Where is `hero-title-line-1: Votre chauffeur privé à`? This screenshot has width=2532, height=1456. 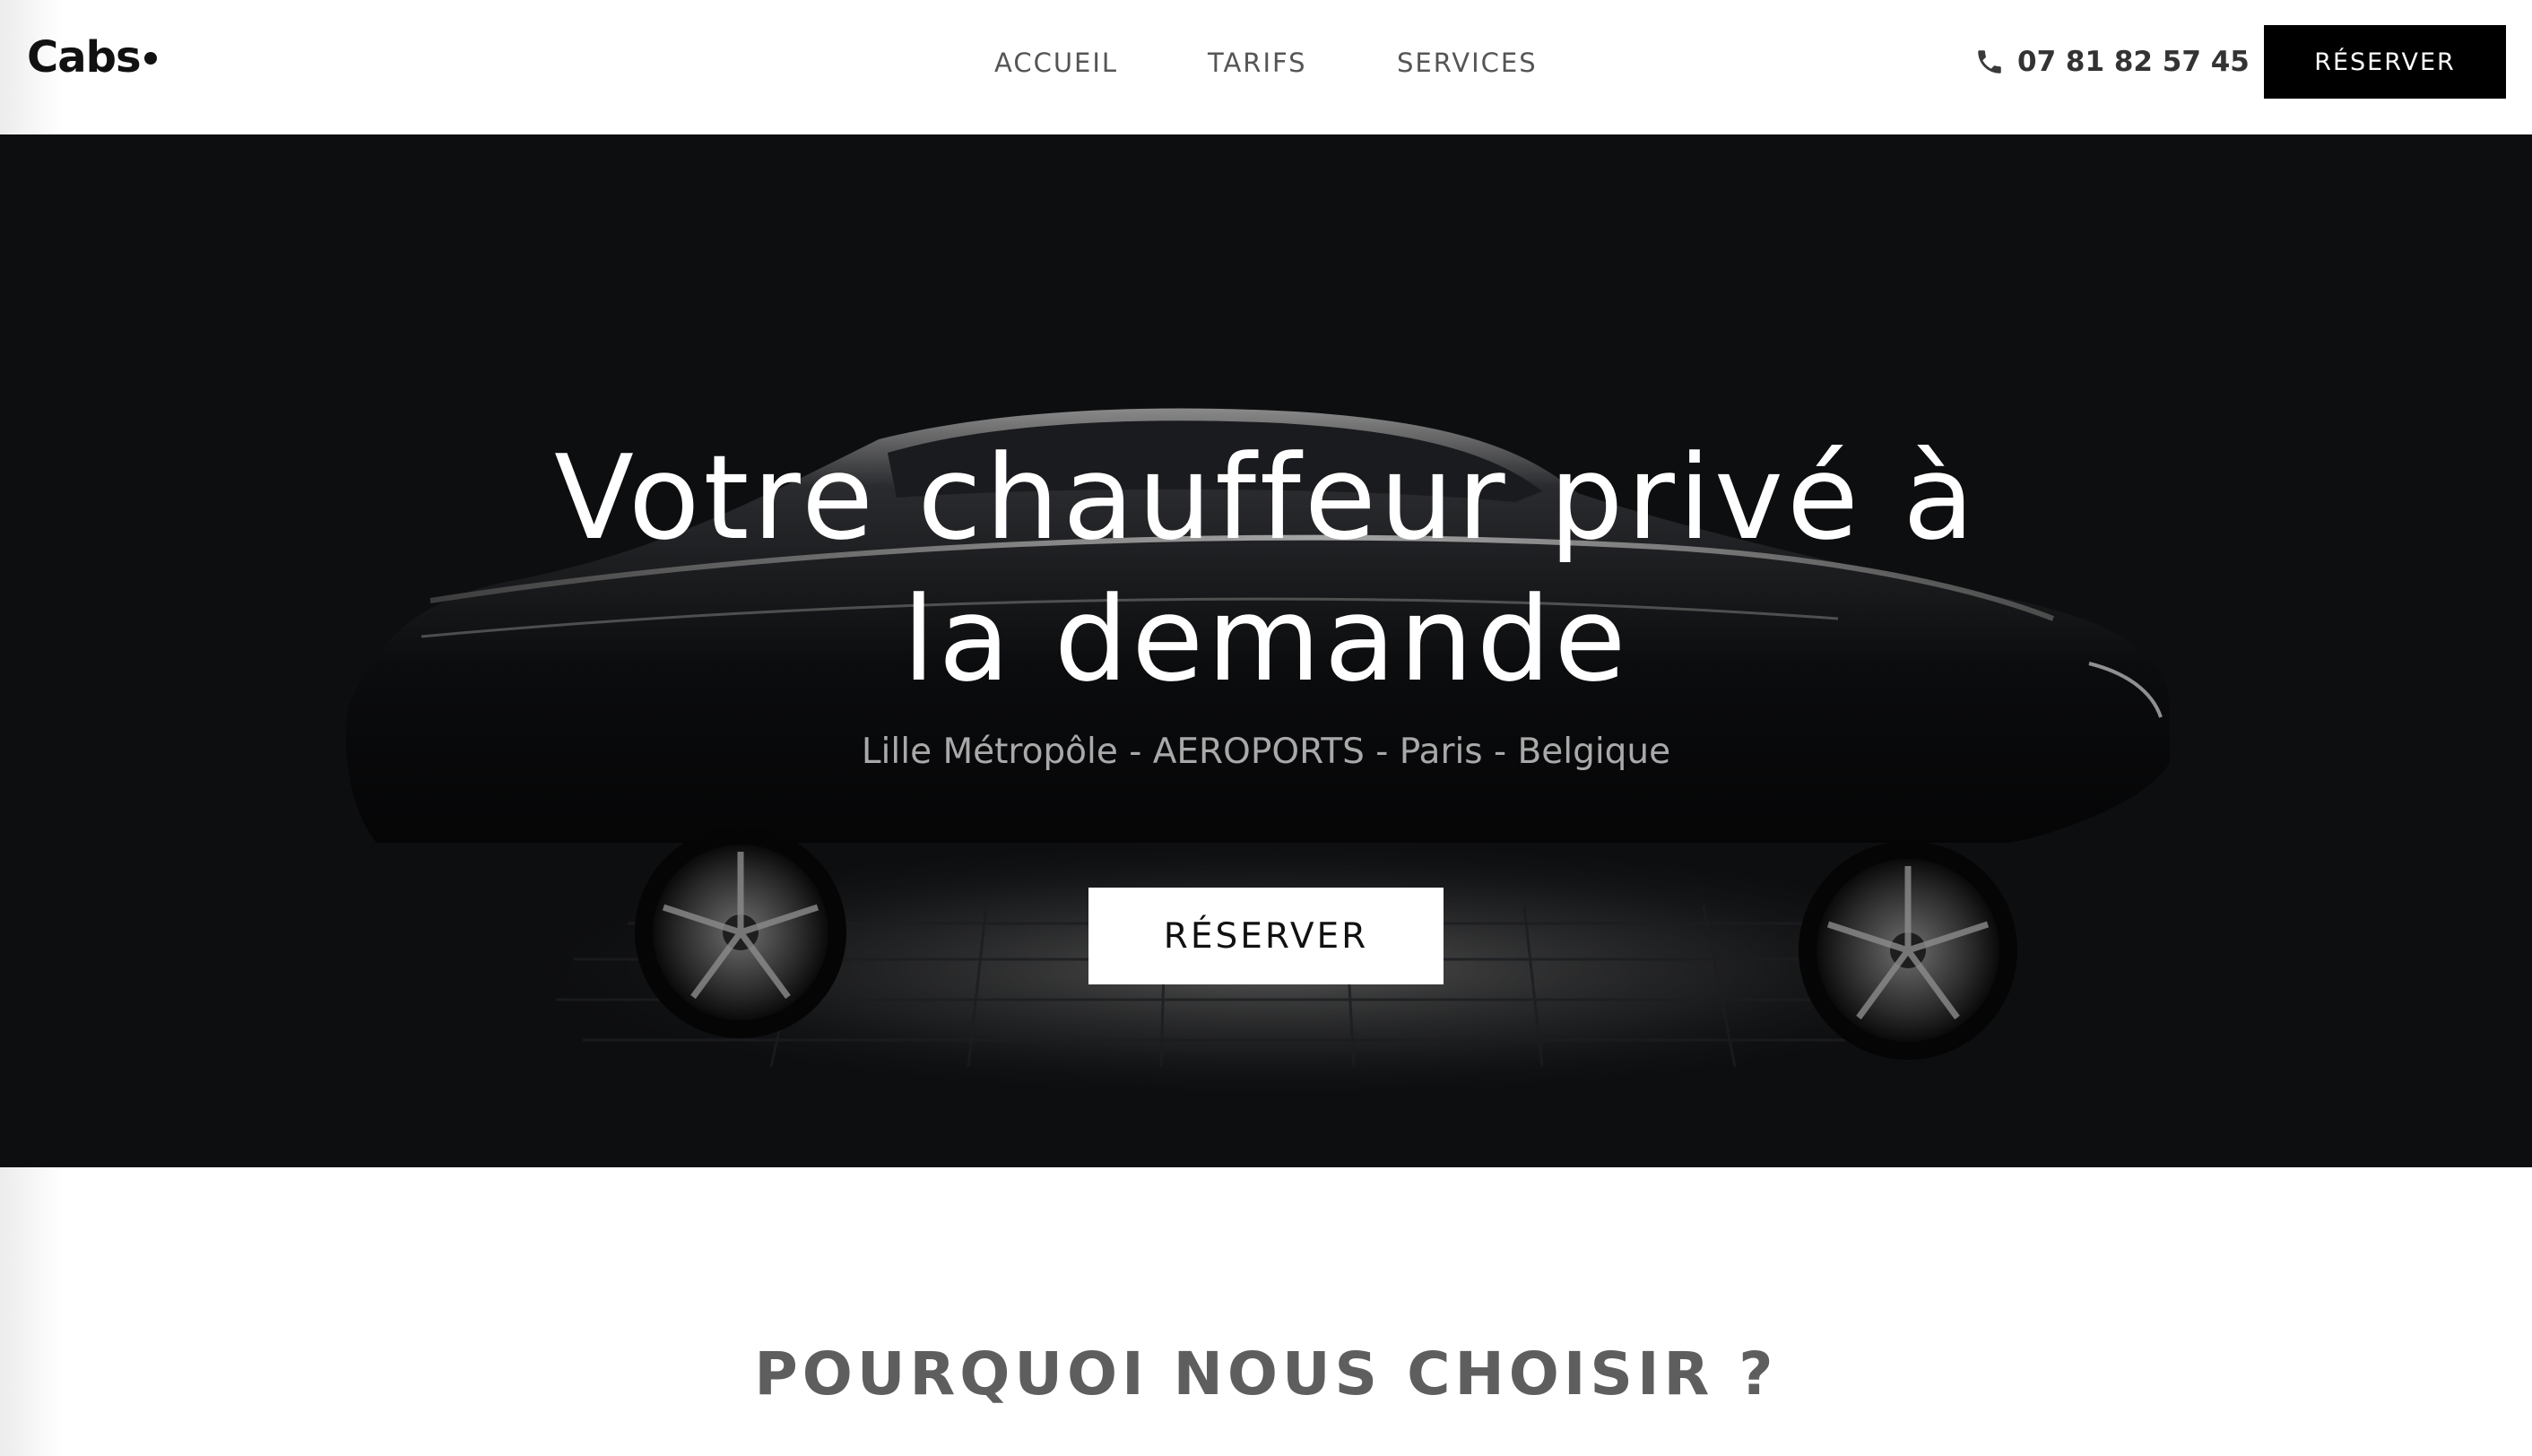
hero-title-line-1: Votre chauffeur privé à is located at coordinates (1266, 498).